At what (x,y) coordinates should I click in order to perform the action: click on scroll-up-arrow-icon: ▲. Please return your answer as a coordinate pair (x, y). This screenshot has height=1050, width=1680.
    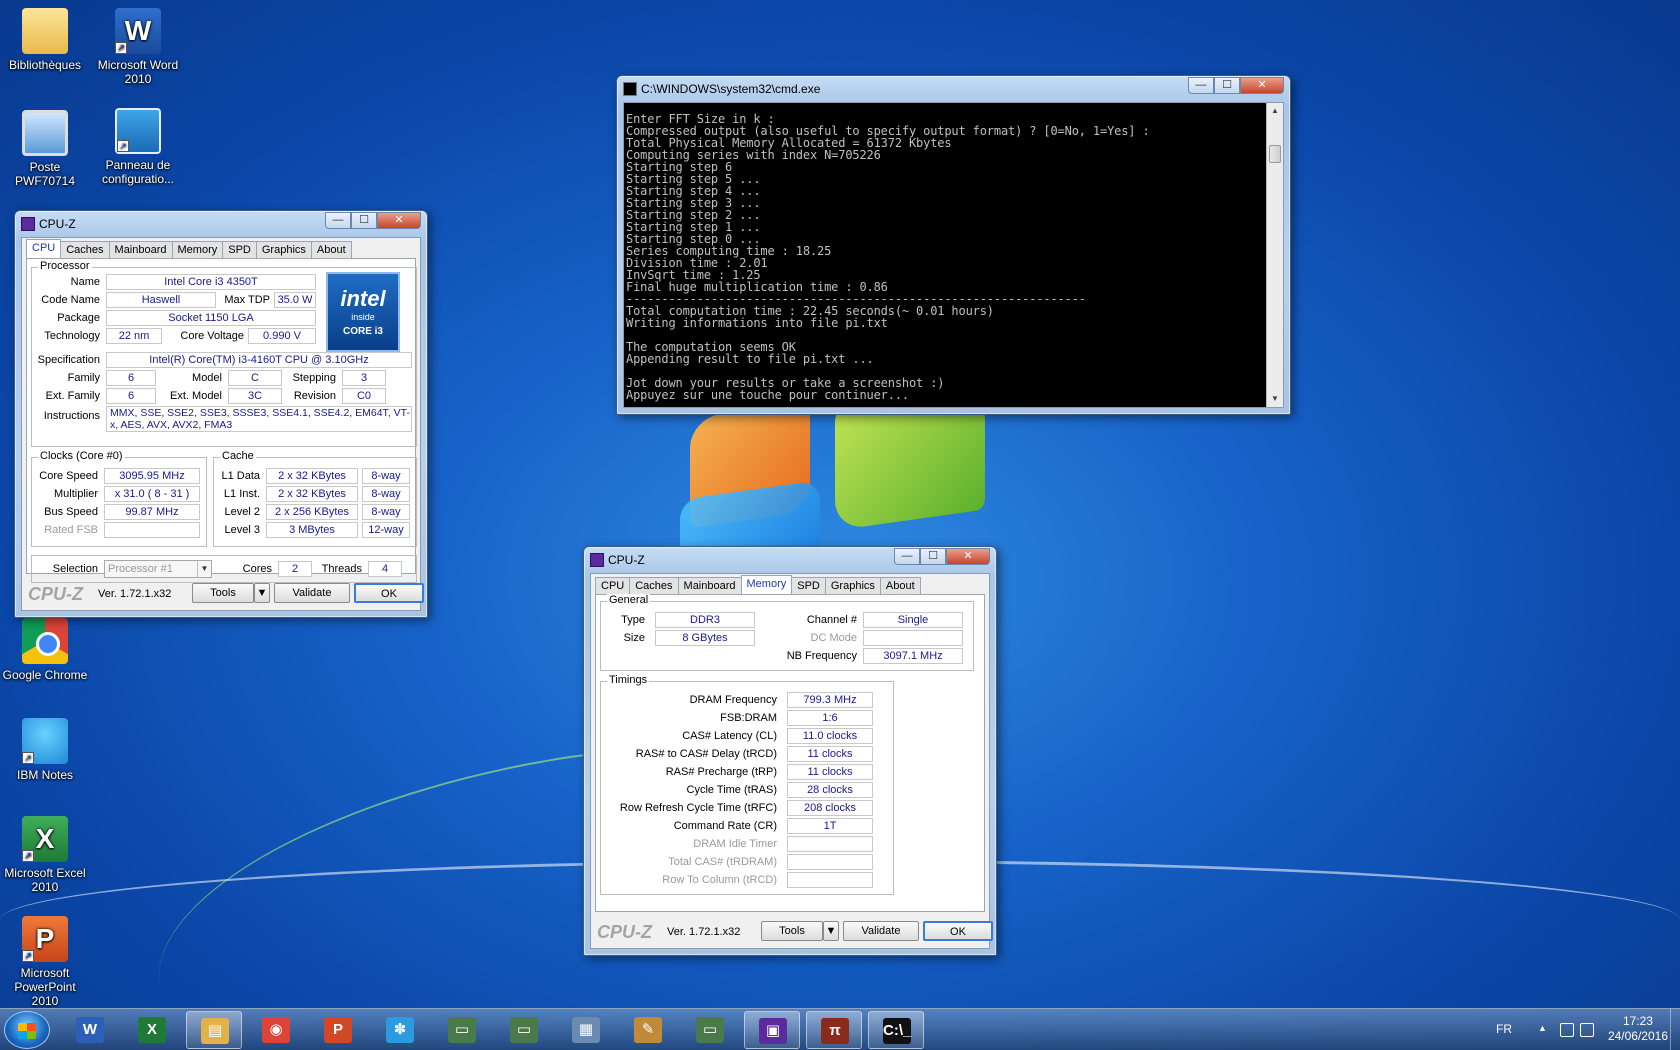
    Looking at the image, I should click on (1275, 111).